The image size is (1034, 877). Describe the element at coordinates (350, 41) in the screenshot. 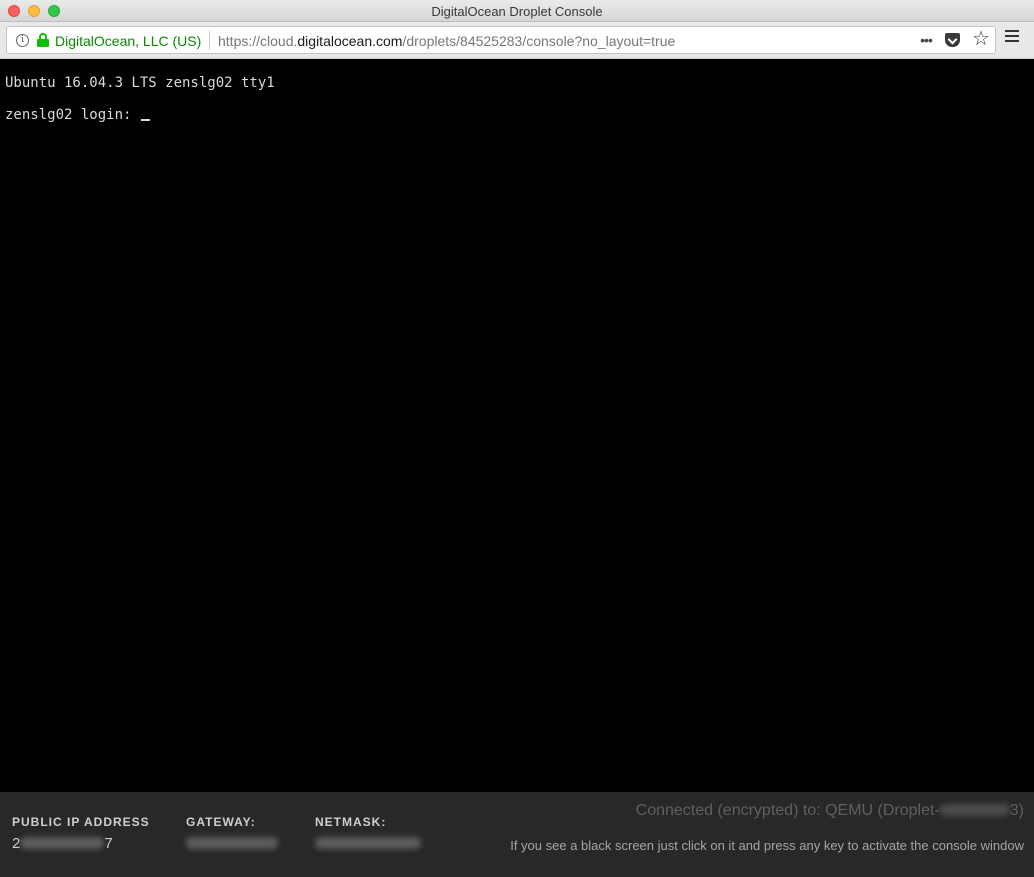

I see `url-domain: digitalocean.com` at that location.